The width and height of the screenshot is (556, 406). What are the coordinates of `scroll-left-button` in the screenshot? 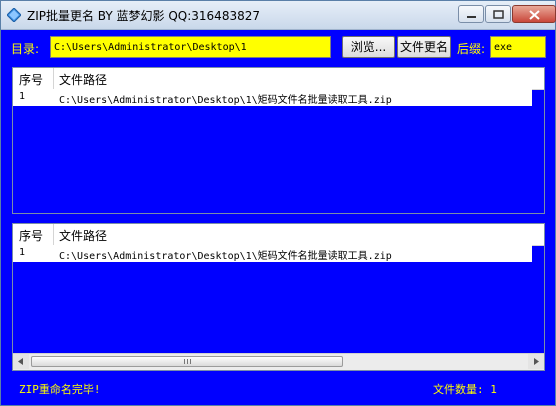 It's located at (21, 361).